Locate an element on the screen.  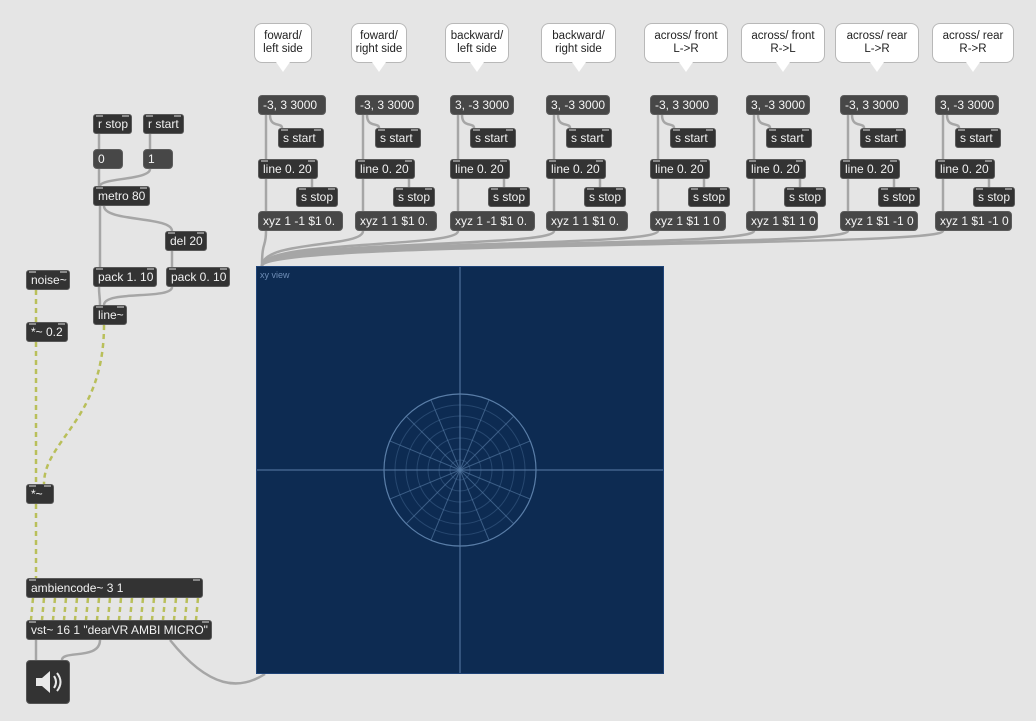
comment-bubble: across/ rear R->R is located at coordinates (973, 47).